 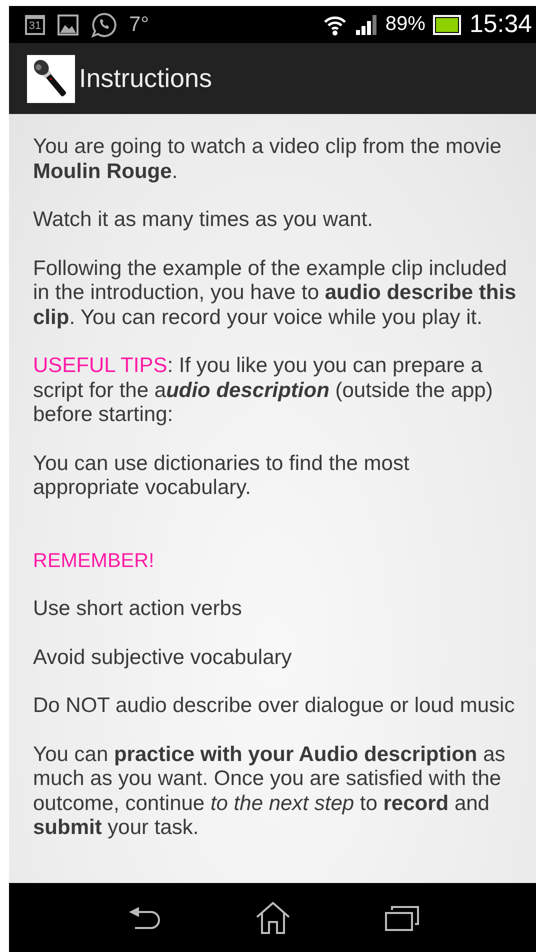 What do you see at coordinates (145, 78) in the screenshot?
I see `screen-title: Instructions` at bounding box center [145, 78].